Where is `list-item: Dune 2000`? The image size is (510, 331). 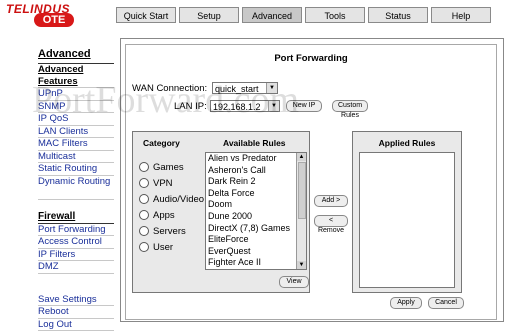 list-item: Dune 2000 is located at coordinates (256, 217).